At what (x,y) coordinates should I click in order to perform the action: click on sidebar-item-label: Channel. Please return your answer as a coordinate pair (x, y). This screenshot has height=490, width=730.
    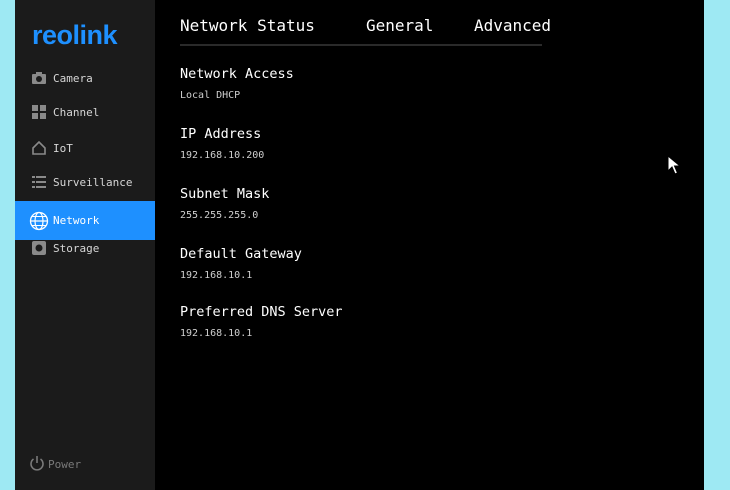
    Looking at the image, I should click on (76, 112).